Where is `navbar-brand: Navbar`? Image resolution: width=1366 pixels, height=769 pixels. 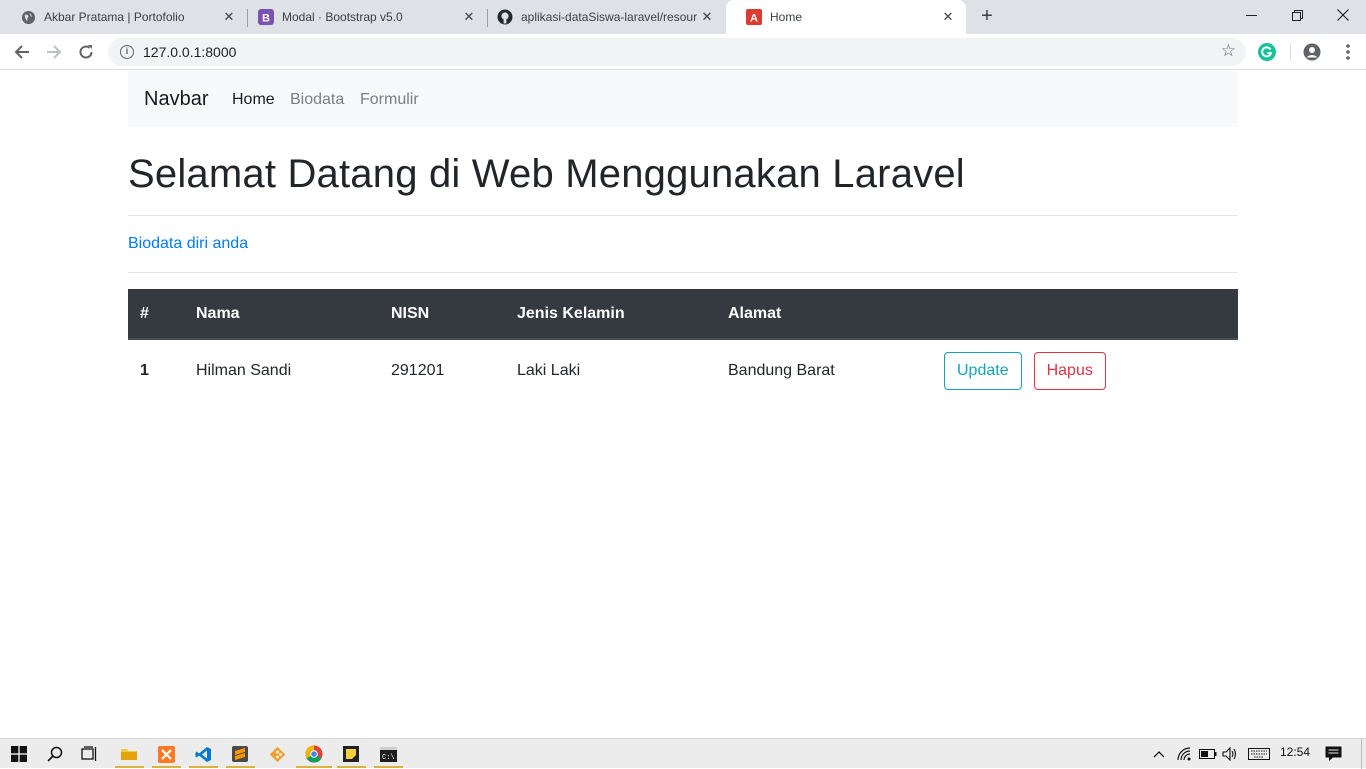
navbar-brand: Navbar is located at coordinates (176, 99).